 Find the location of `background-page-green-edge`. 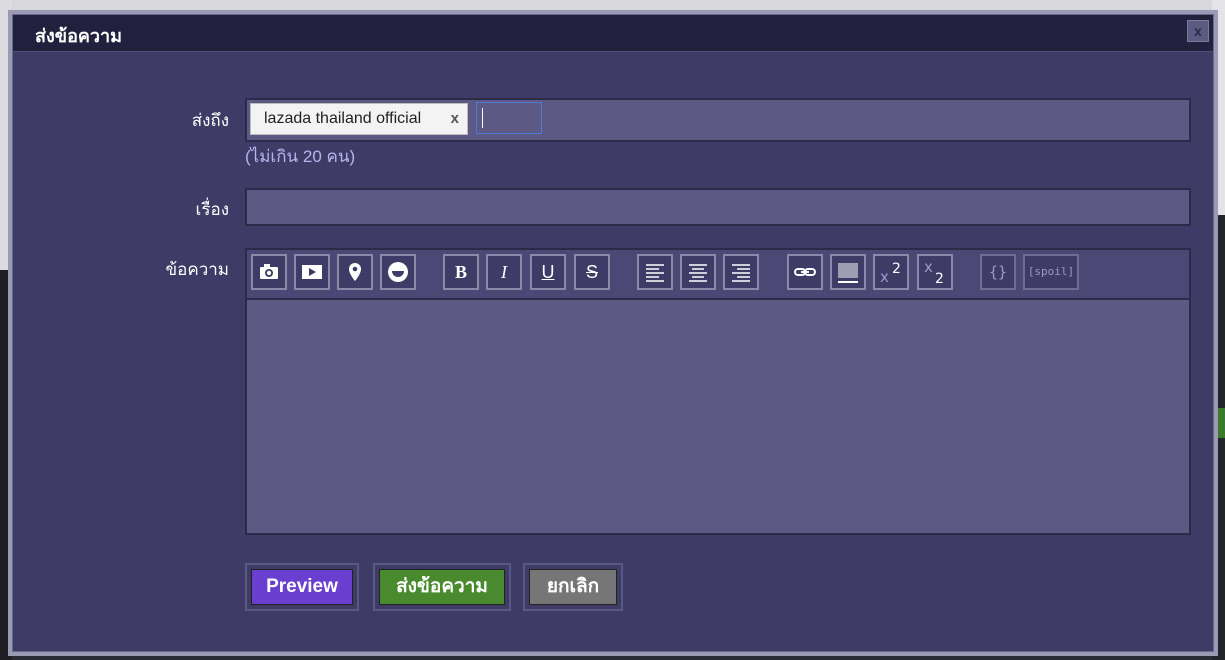

background-page-green-edge is located at coordinates (1220, 423).